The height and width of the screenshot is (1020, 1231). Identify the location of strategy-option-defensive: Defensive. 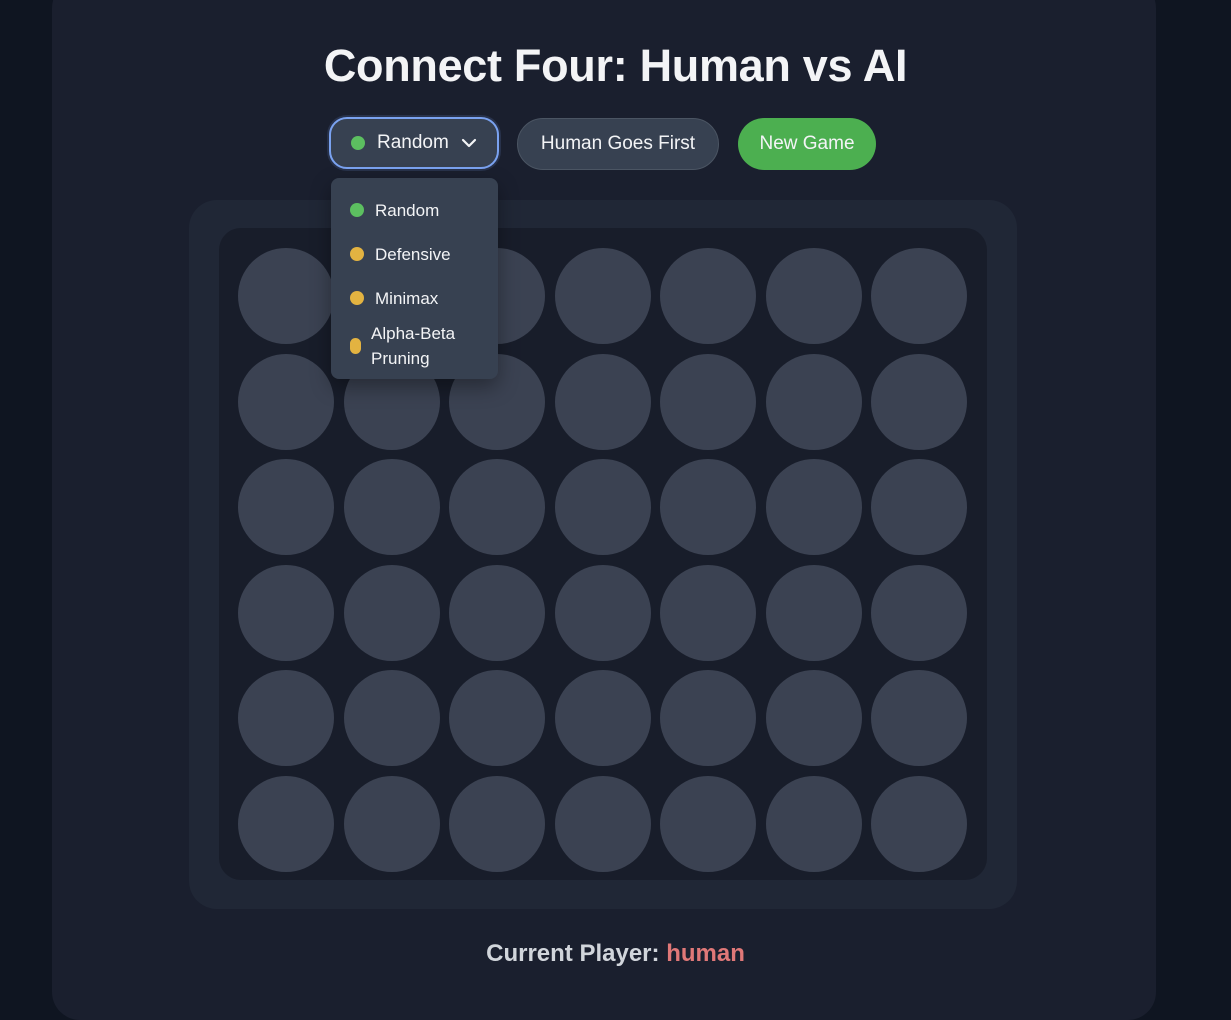
(414, 254).